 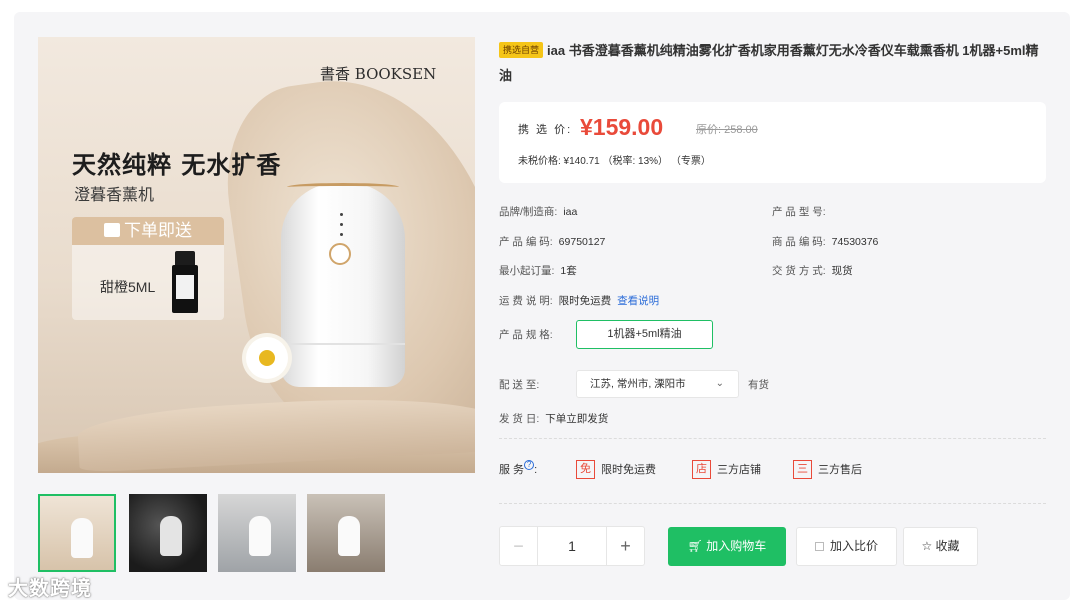 What do you see at coordinates (727, 546) in the screenshot?
I see `add-to-cart-button: 🛒︎ 加入购物车` at bounding box center [727, 546].